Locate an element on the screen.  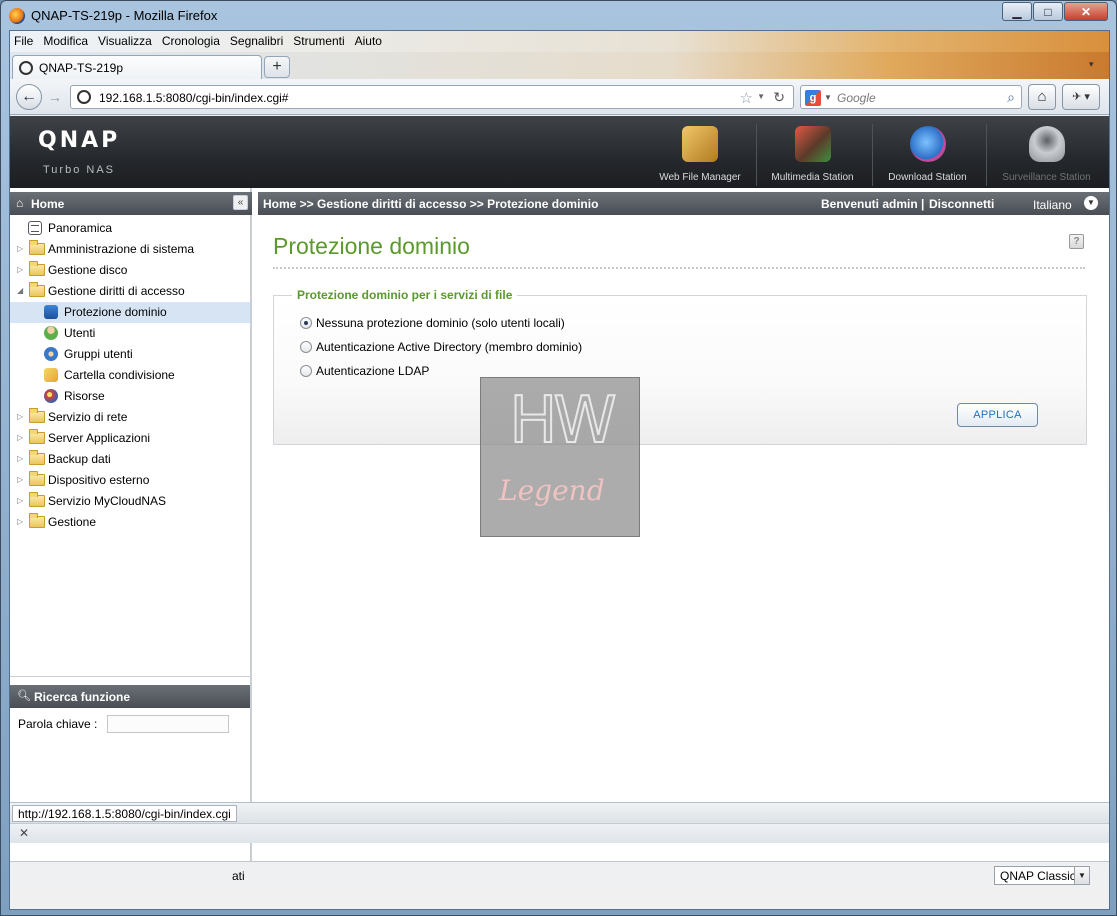
tab-label: QNAP-TS-219p is located at coordinates (81, 68).